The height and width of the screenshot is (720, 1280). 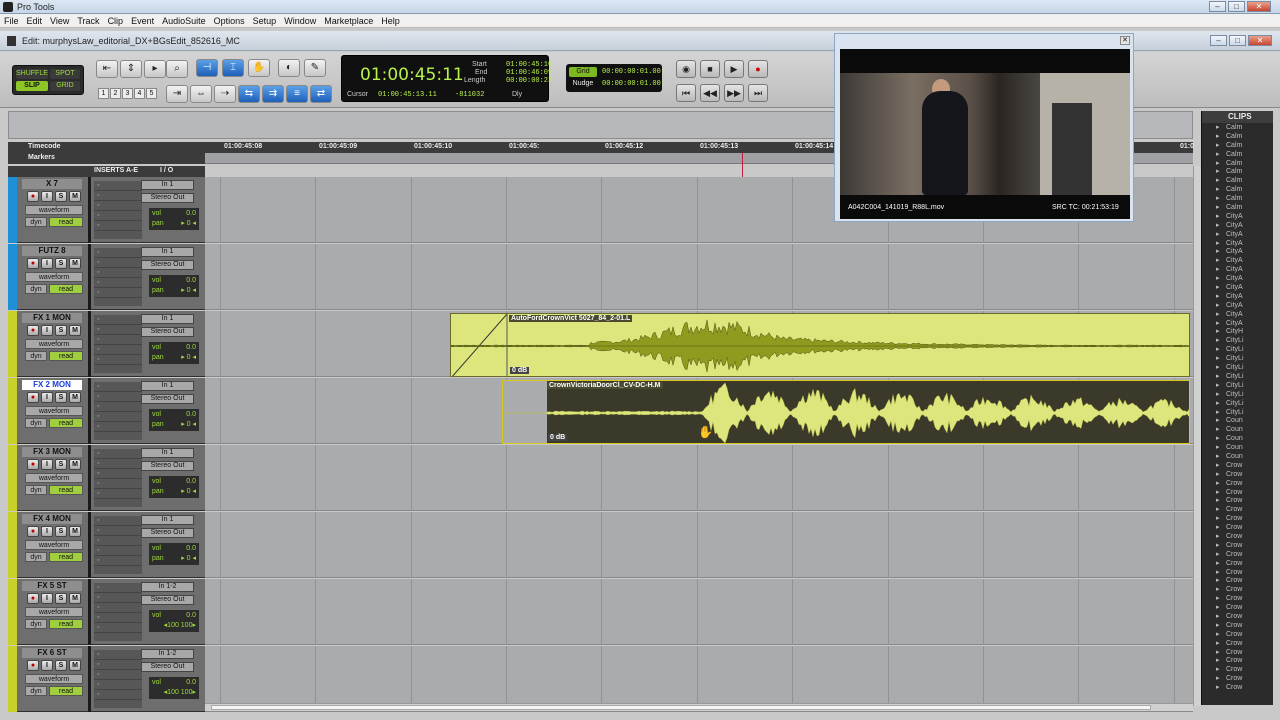 I want to click on track-lane, so click(x=699, y=545).